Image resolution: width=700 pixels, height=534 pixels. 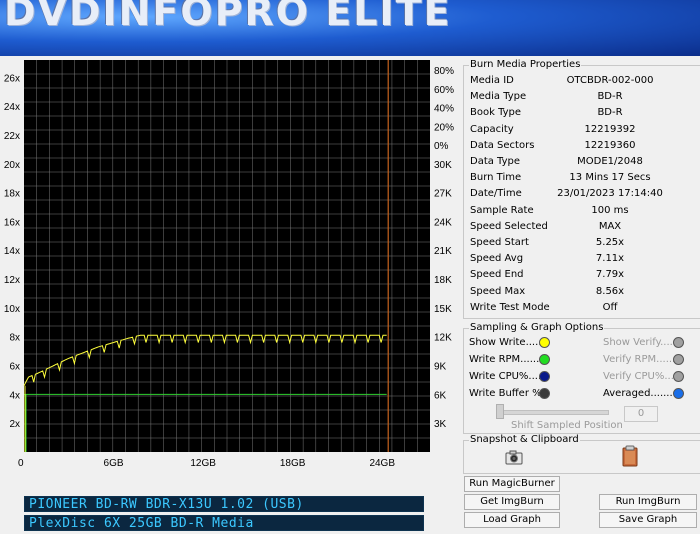 I want to click on y-left-tick-label: 8x, so click(x=14, y=338).